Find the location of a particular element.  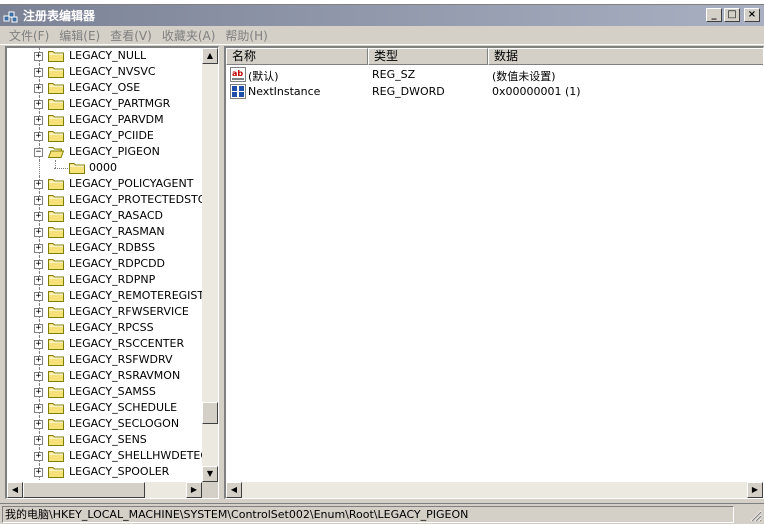

scroll-up-arrow-icon: ▲ is located at coordinates (210, 56).